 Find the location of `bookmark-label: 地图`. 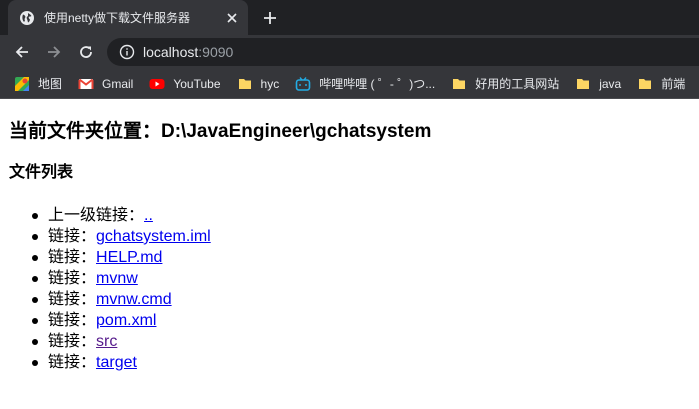

bookmark-label: 地图 is located at coordinates (50, 84).